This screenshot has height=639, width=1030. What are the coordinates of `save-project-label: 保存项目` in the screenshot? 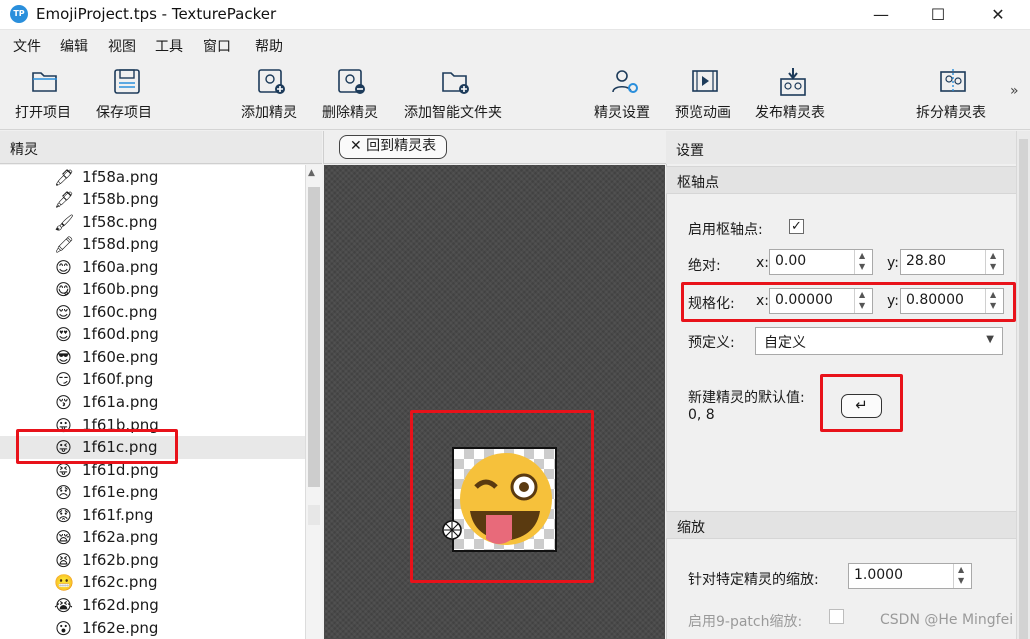 It's located at (124, 113).